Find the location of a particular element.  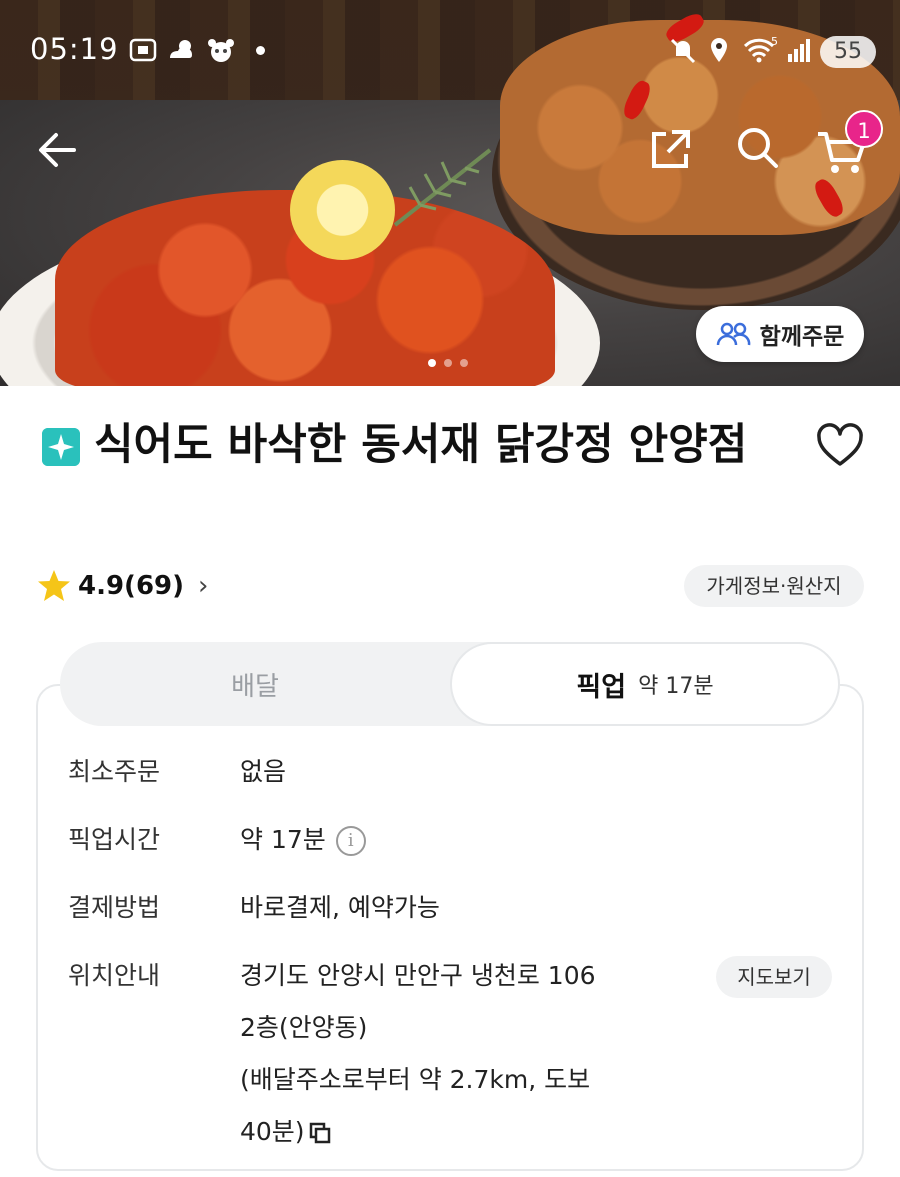

share-icon is located at coordinates (670, 150).